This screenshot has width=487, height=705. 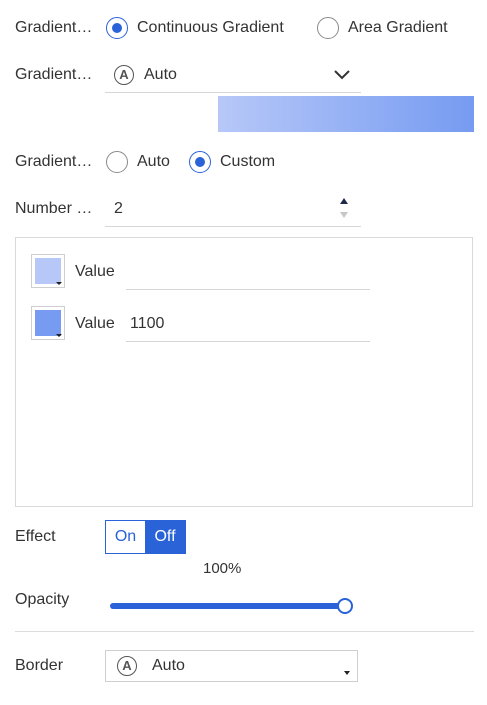 What do you see at coordinates (42, 599) in the screenshot?
I see `opacity-label: Opacity` at bounding box center [42, 599].